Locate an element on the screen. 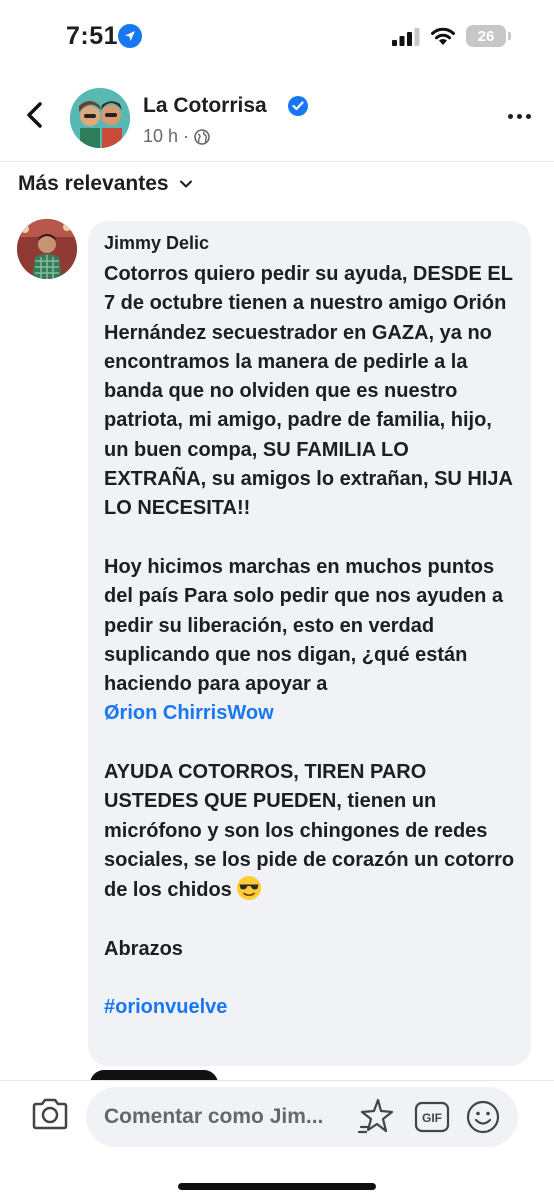  chevron-down-icon is located at coordinates (185, 184).